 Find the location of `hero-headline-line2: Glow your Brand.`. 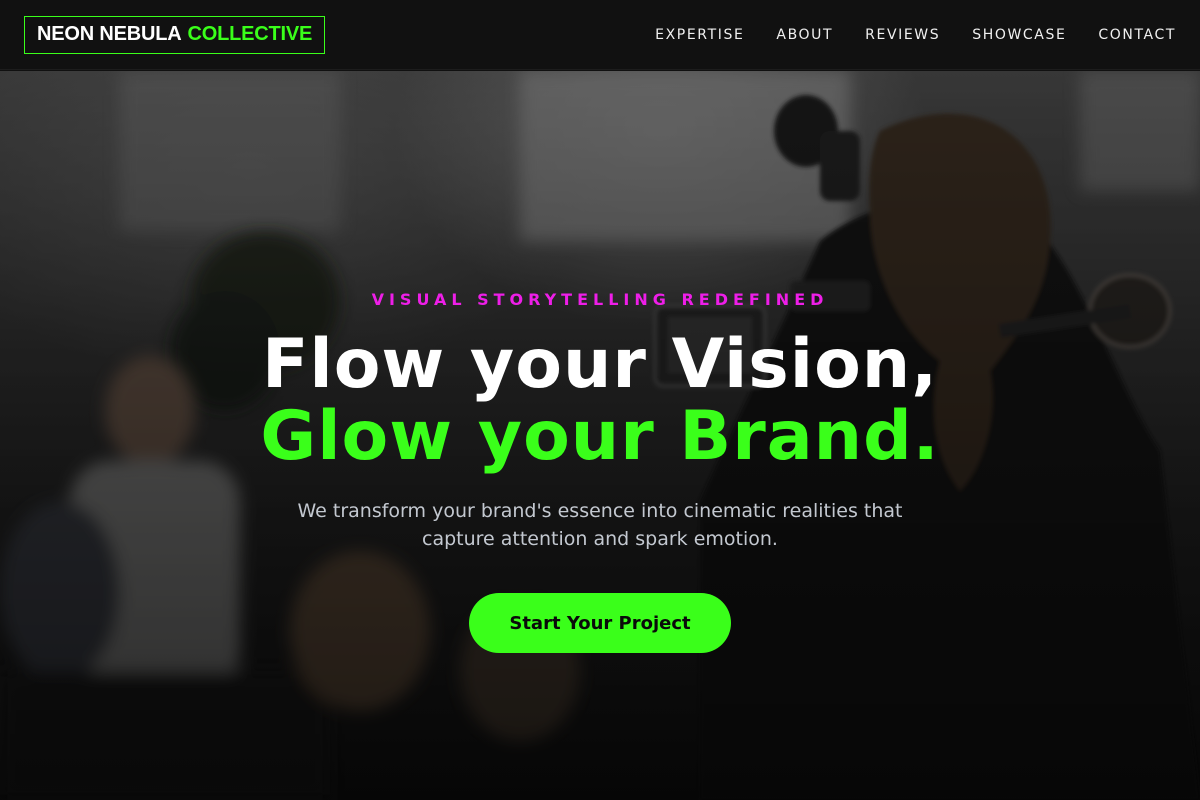

hero-headline-line2: Glow your Brand. is located at coordinates (600, 436).